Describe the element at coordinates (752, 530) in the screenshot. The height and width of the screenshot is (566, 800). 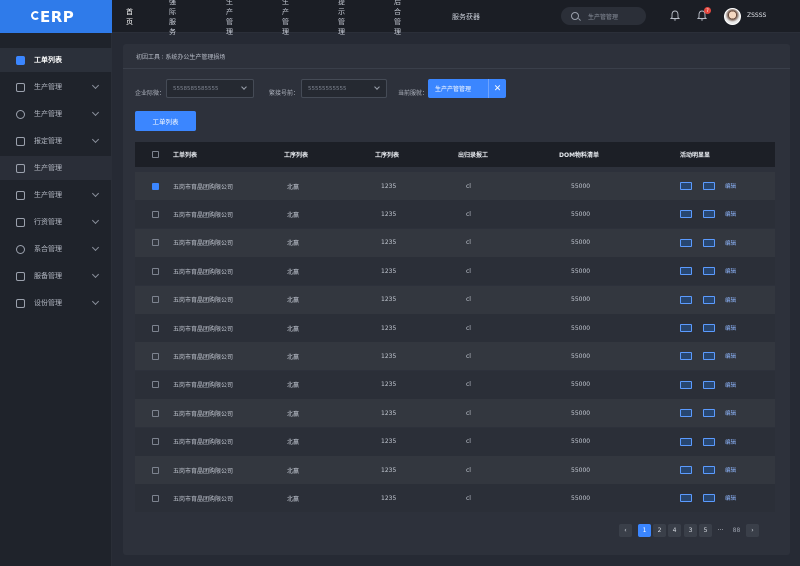
I see `next-page-button: ›` at that location.